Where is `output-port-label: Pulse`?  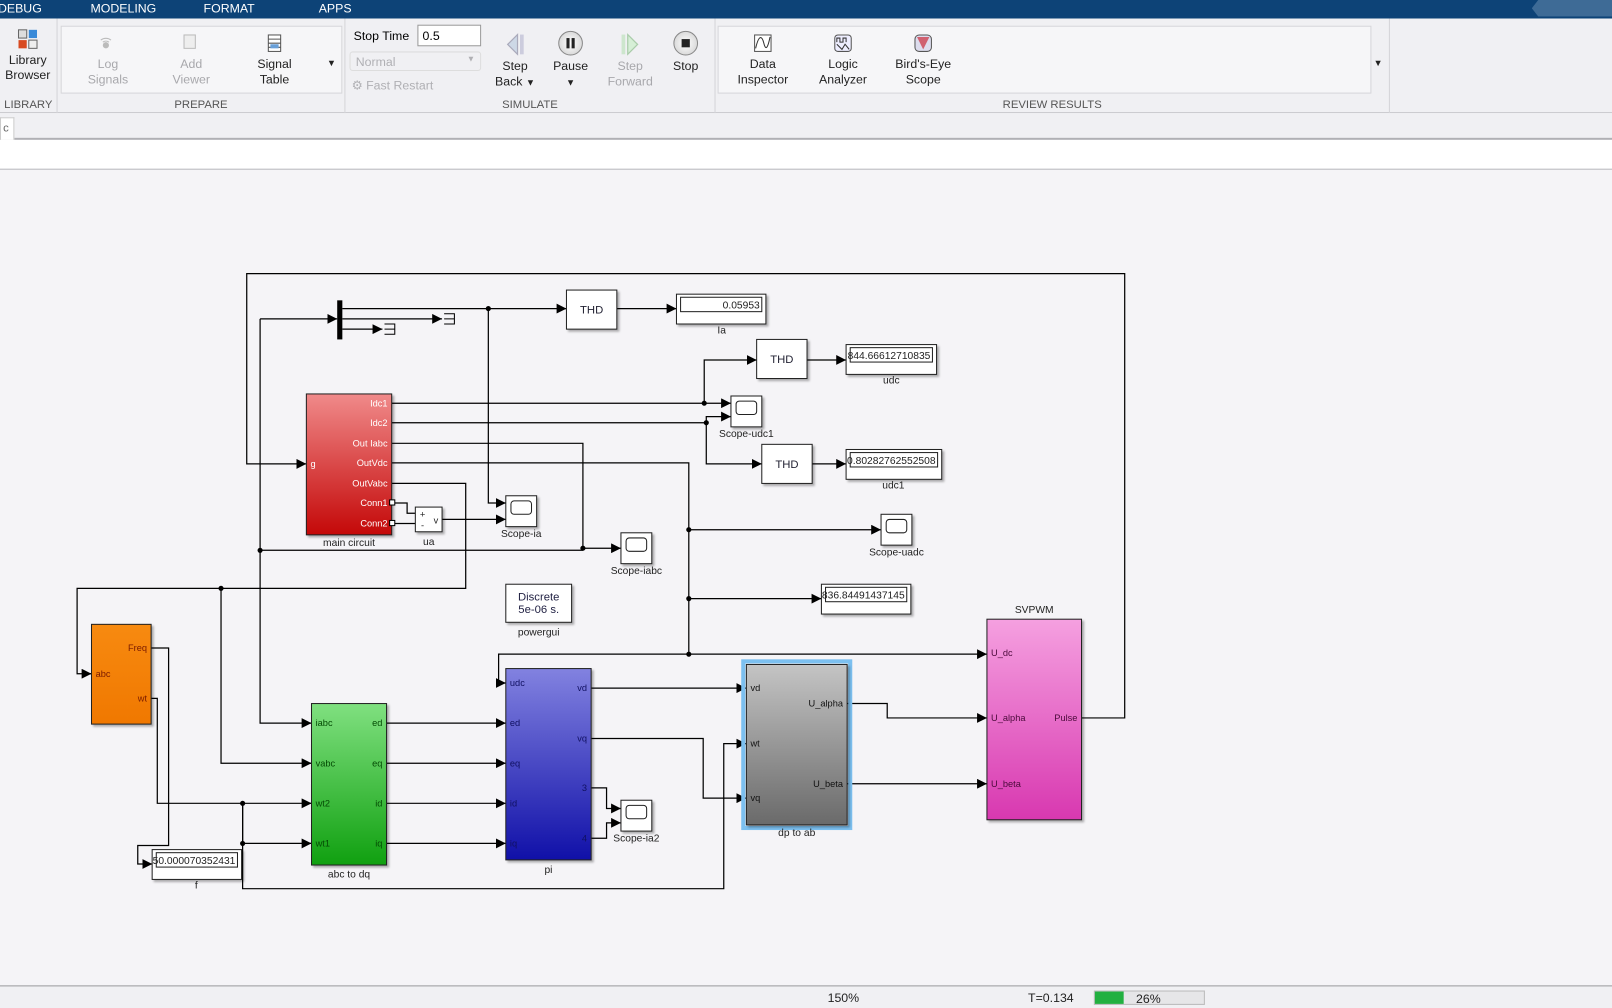
output-port-label: Pulse is located at coordinates (1065, 718).